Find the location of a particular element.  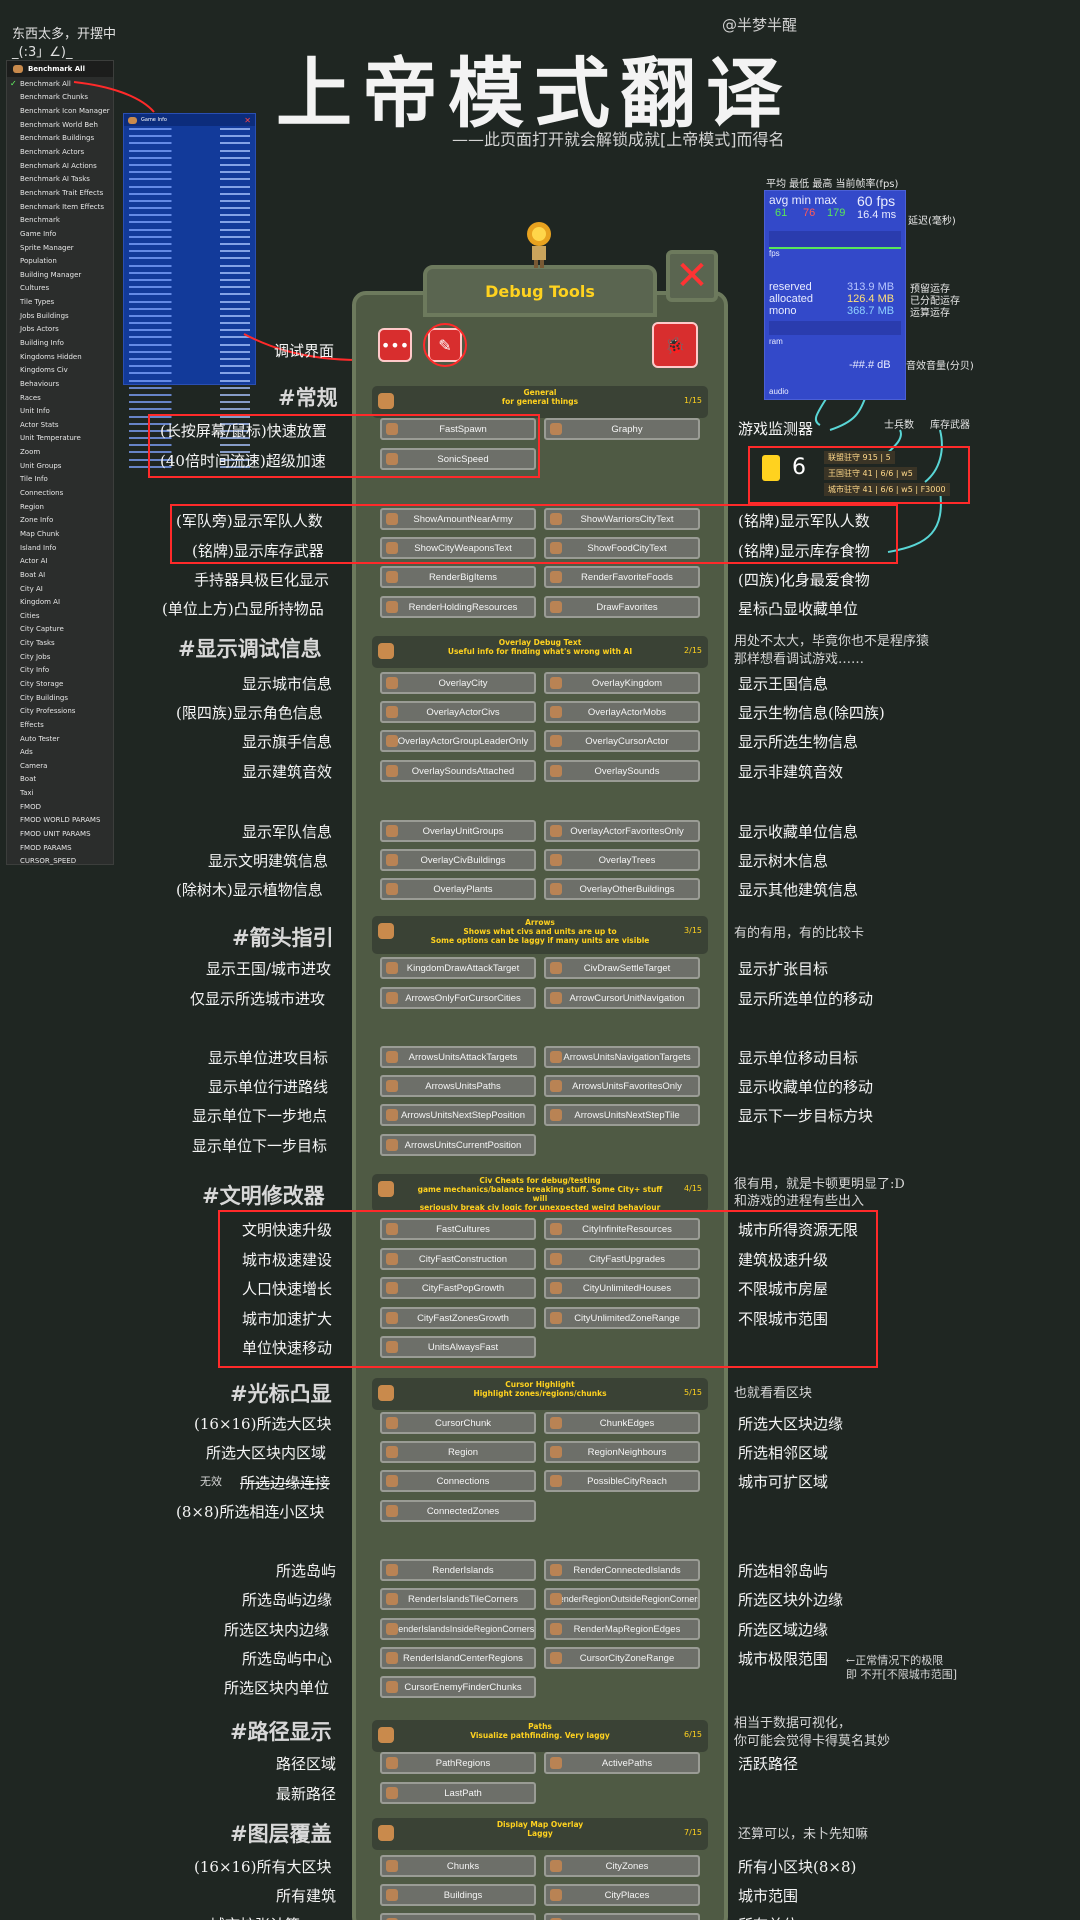

menu-item-benchmark-icon-manager: Benchmark Icon Manager is located at coordinates (60, 111).